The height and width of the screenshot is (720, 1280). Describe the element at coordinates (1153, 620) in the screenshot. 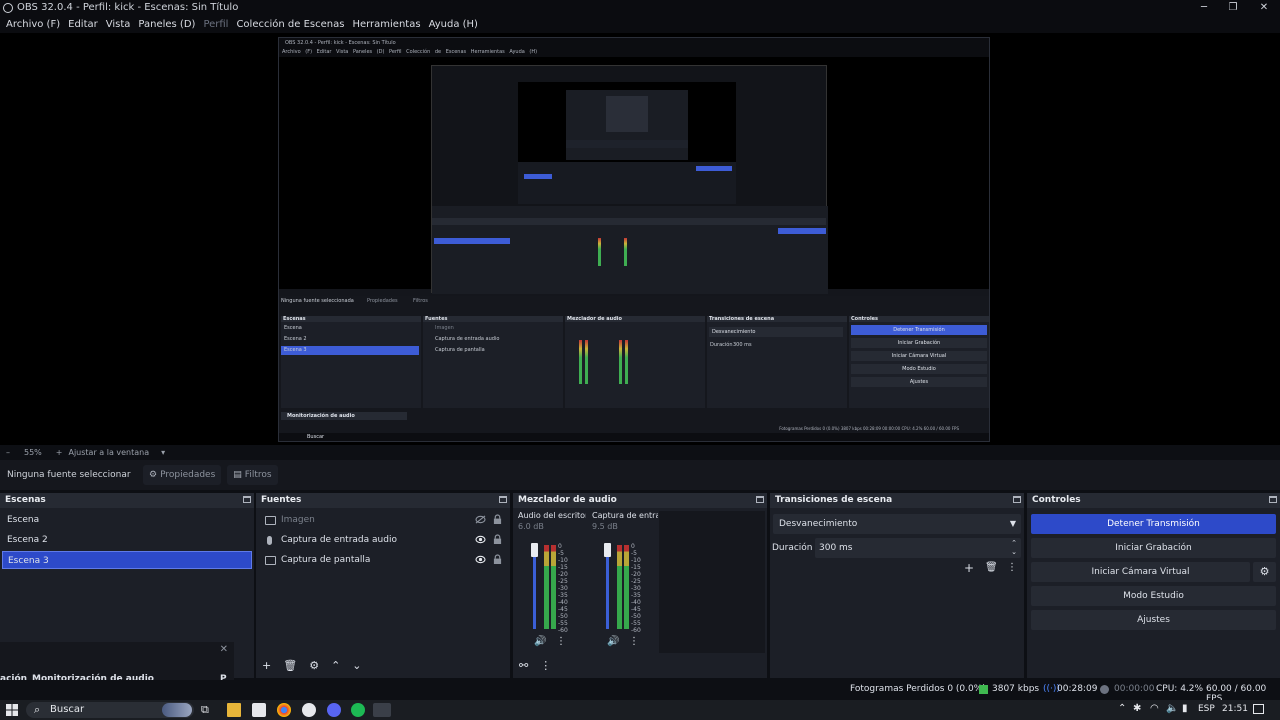

I see `settings-button: Ajustes` at that location.